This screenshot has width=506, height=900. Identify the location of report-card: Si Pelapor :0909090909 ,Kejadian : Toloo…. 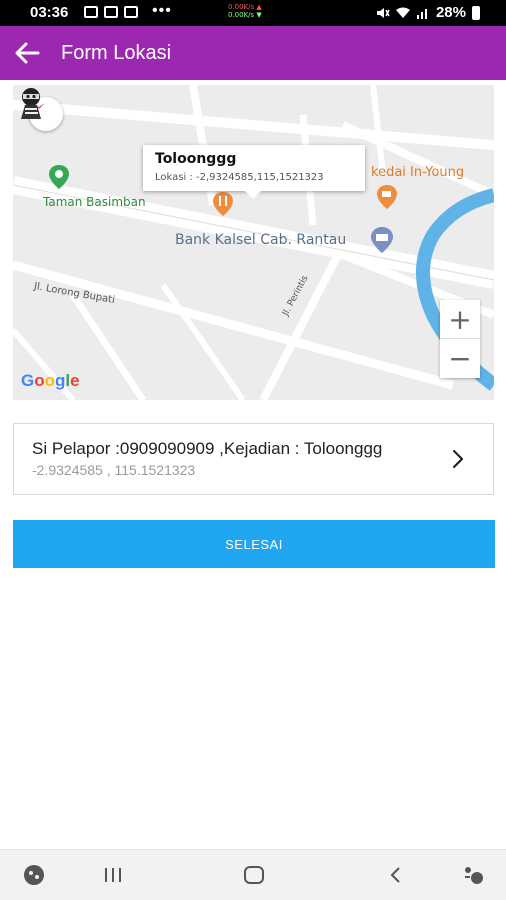
(253, 459).